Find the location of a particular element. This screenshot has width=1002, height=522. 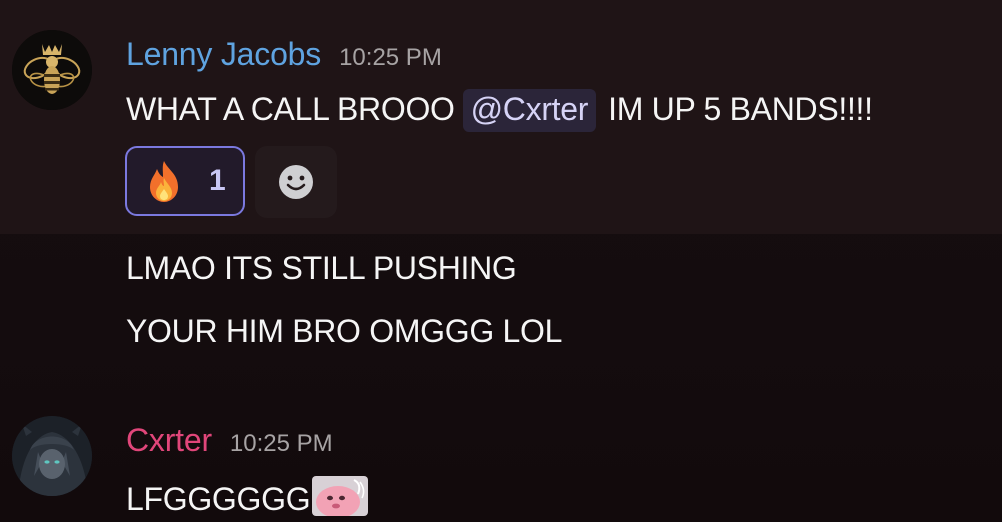

message-text-part: WHAT A CALL BROOO is located at coordinates (290, 109).